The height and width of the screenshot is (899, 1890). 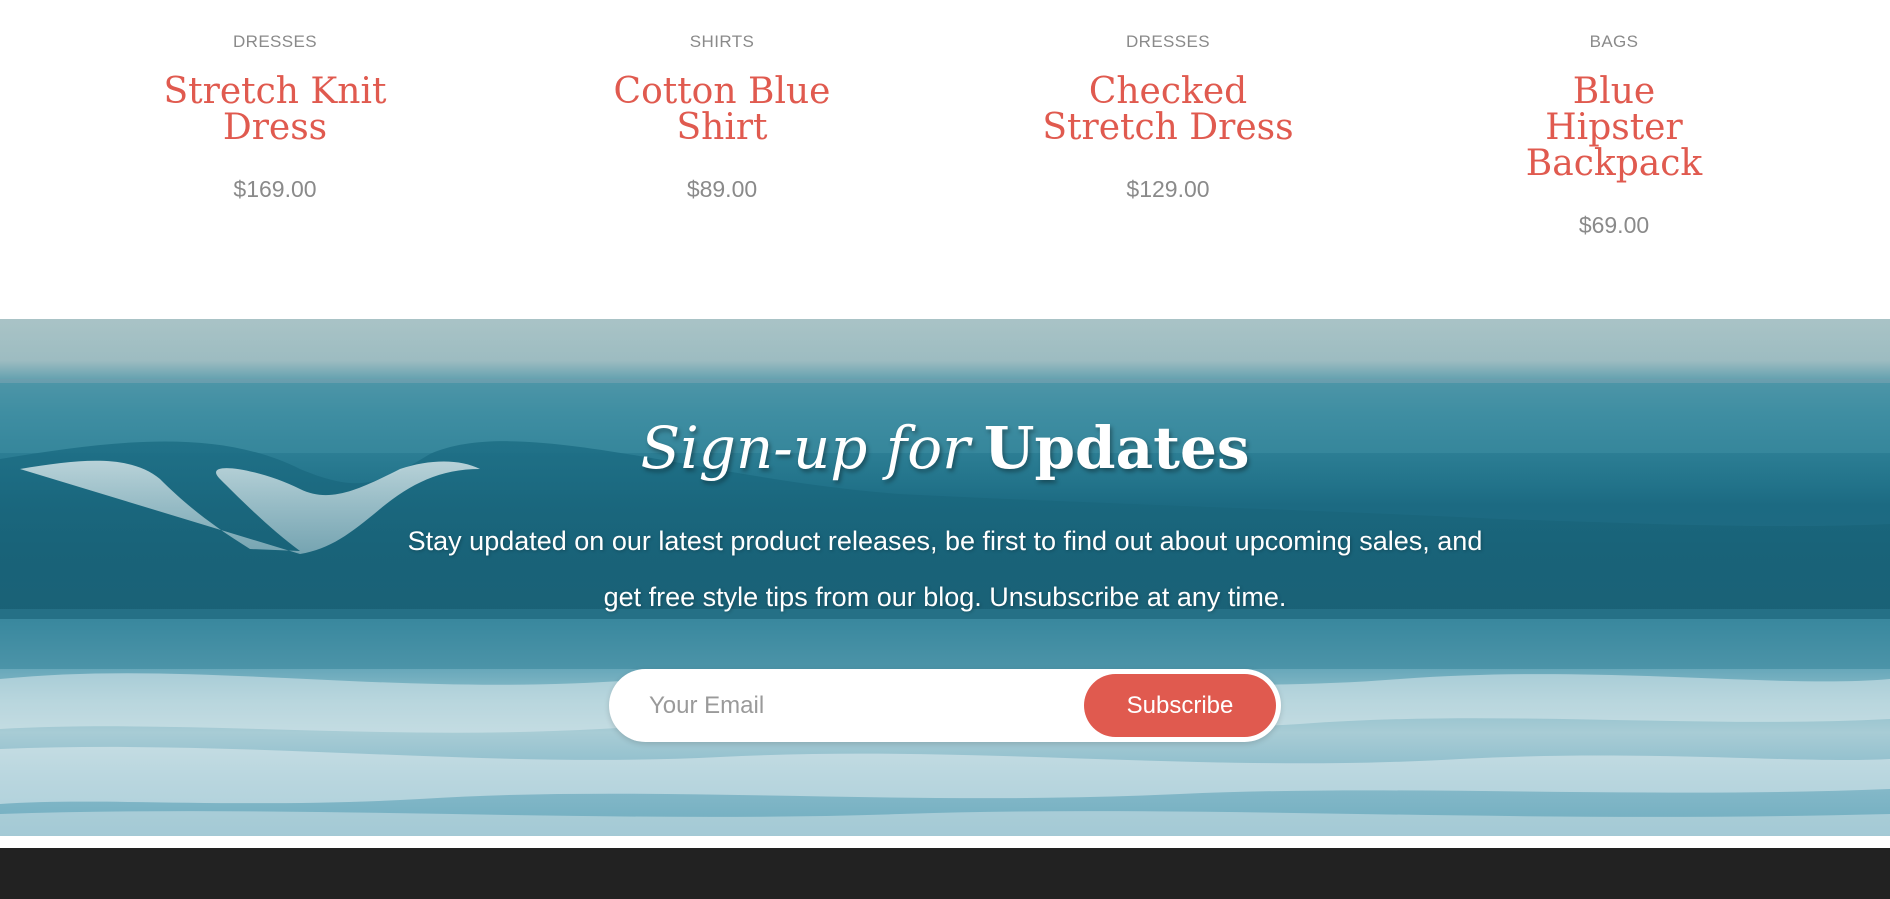 I want to click on section-gap, so click(x=945, y=842).